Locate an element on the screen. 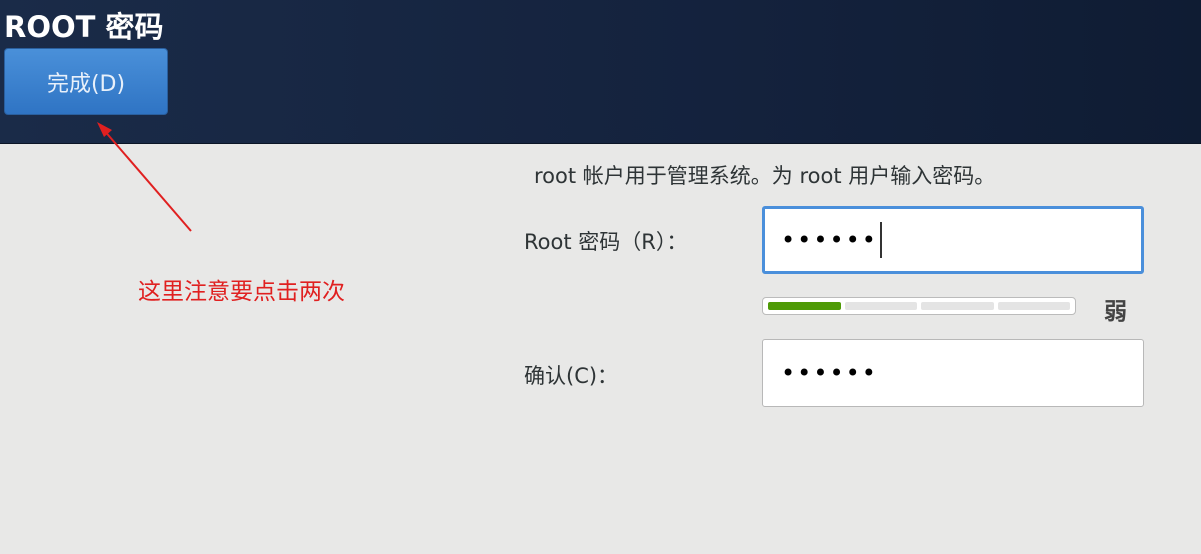 The height and width of the screenshot is (554, 1201). confirm-password-field: •••••• is located at coordinates (953, 373).